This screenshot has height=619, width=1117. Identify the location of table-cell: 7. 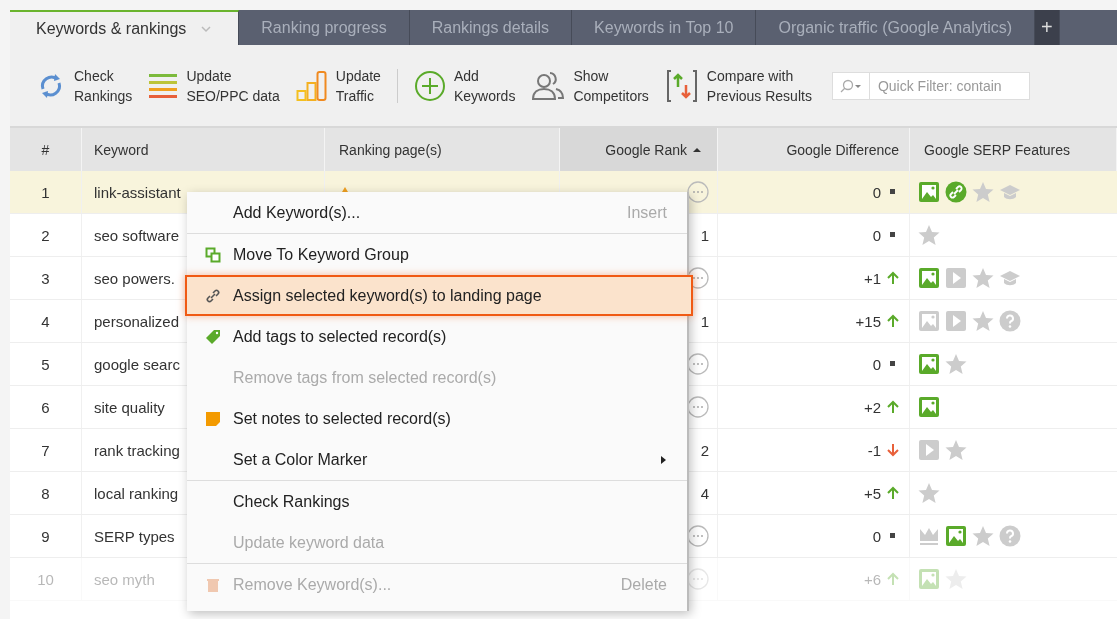
(46, 450).